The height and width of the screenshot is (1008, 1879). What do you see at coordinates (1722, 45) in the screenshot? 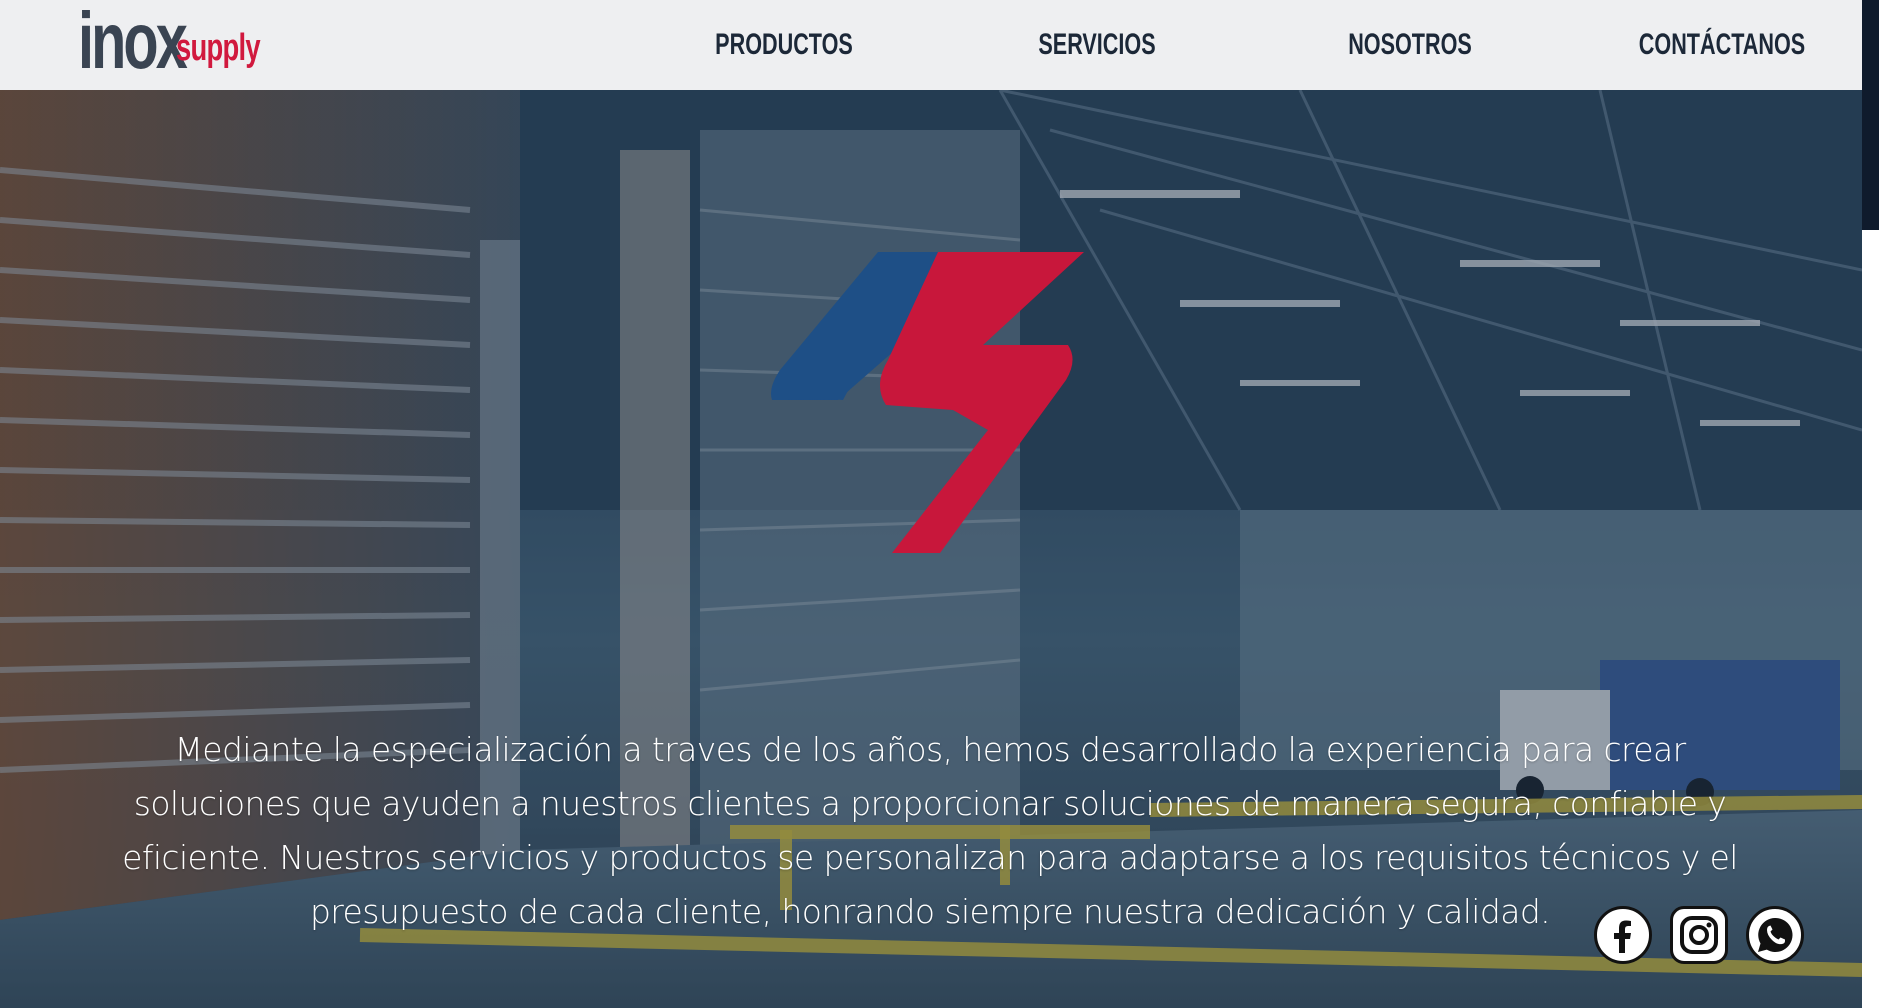
I see `nav-item-contactanos: CONTÁCTANOS` at bounding box center [1722, 45].